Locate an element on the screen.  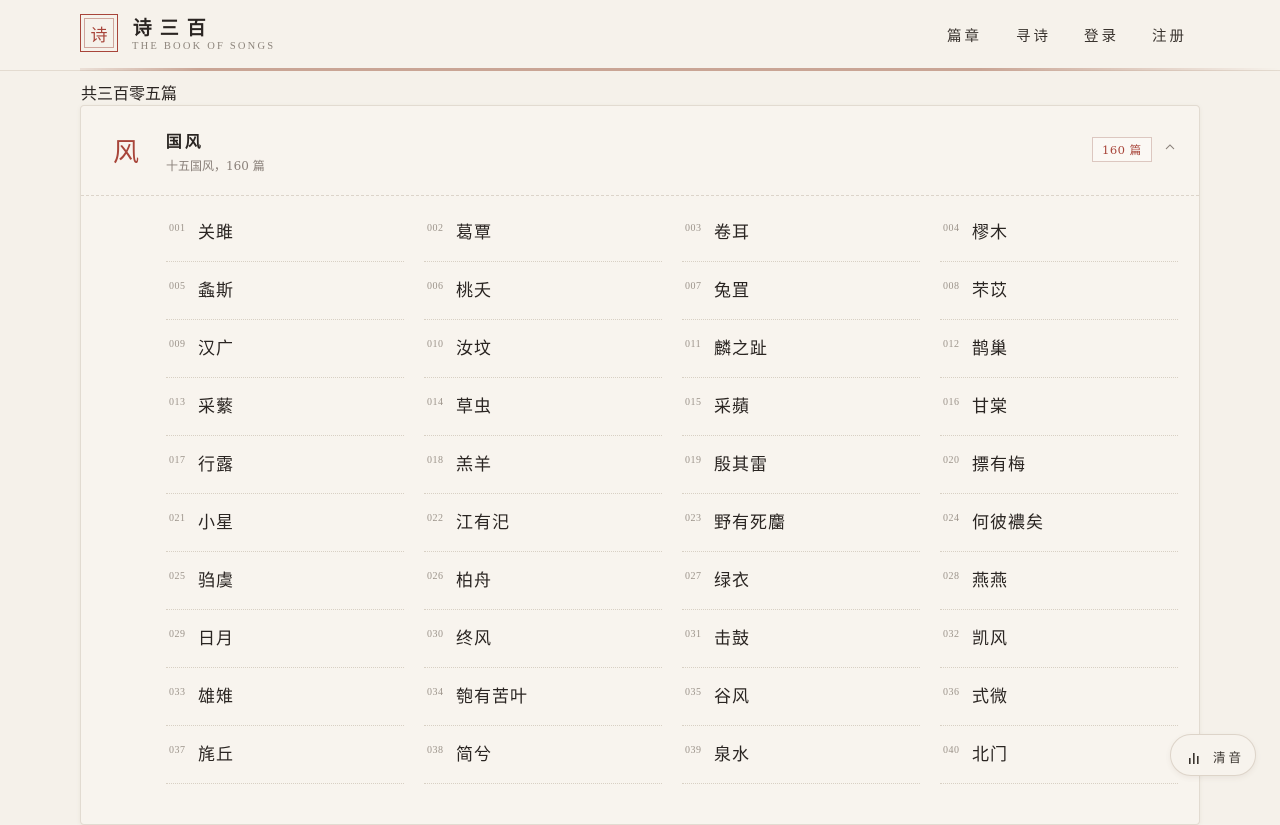
poem-number: 004 is located at coordinates (951, 228).